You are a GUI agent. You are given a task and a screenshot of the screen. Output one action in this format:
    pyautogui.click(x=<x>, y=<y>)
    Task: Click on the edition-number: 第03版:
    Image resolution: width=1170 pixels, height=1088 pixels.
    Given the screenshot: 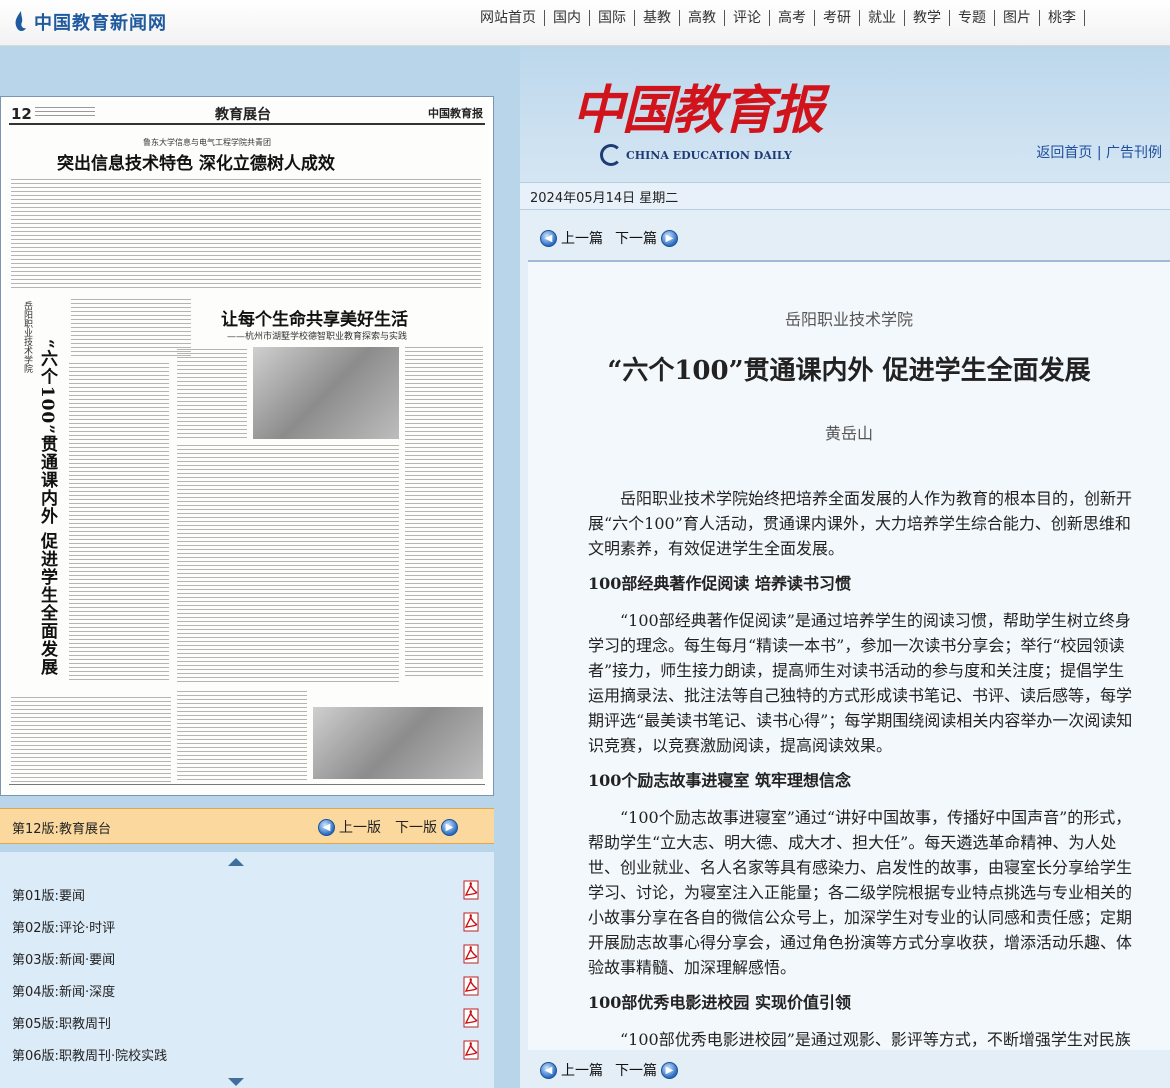 What is the action you would take?
    pyautogui.click(x=35, y=960)
    